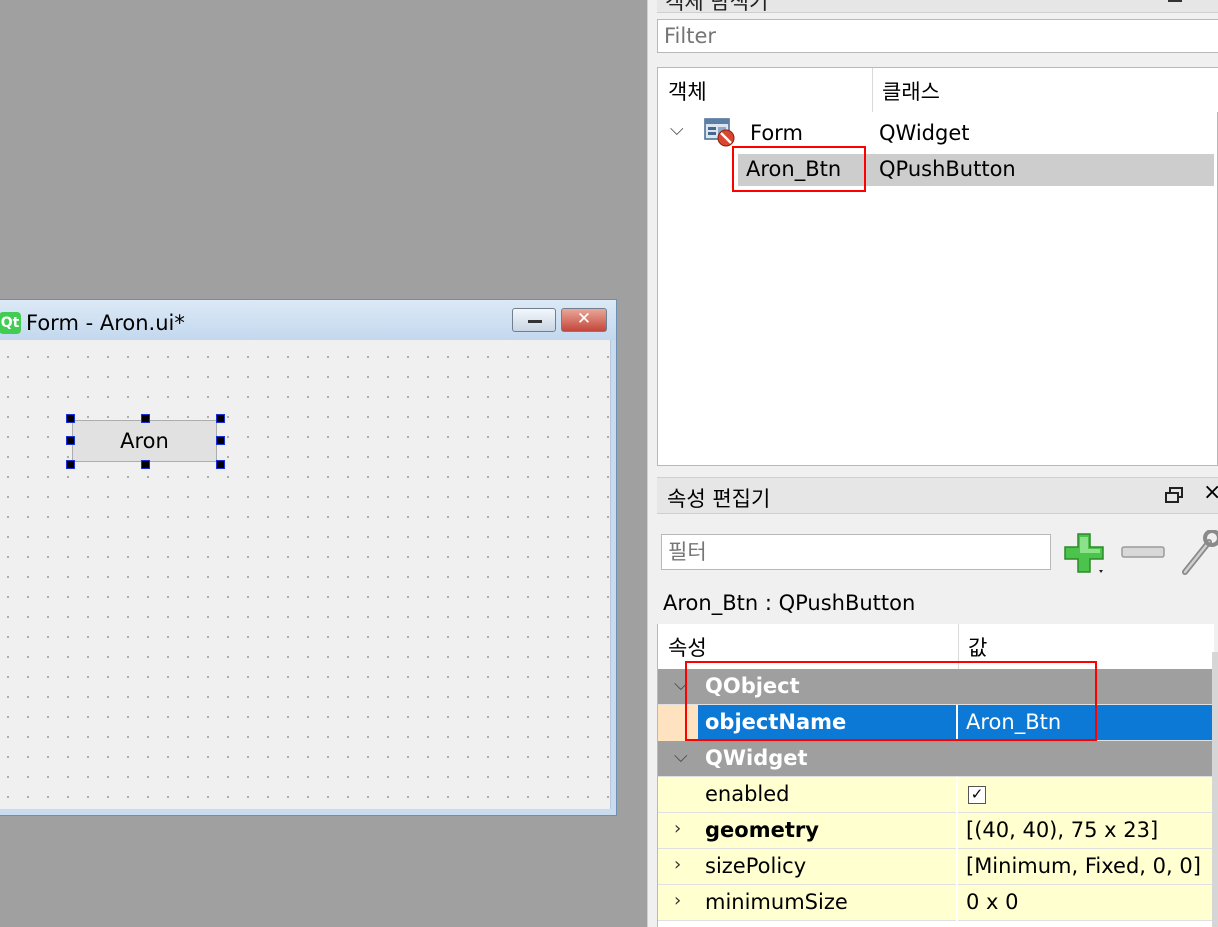  What do you see at coordinates (220, 464) in the screenshot?
I see `selection-handle-bottom-right` at bounding box center [220, 464].